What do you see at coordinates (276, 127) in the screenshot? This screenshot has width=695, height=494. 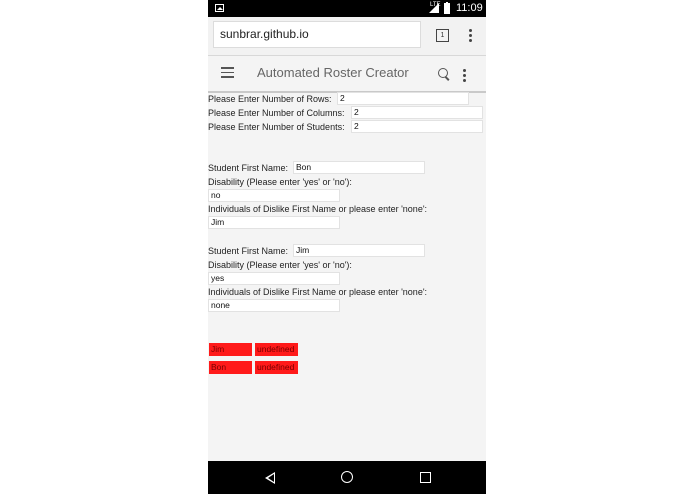 I see `students-label: Please Enter Number of Students:` at bounding box center [276, 127].